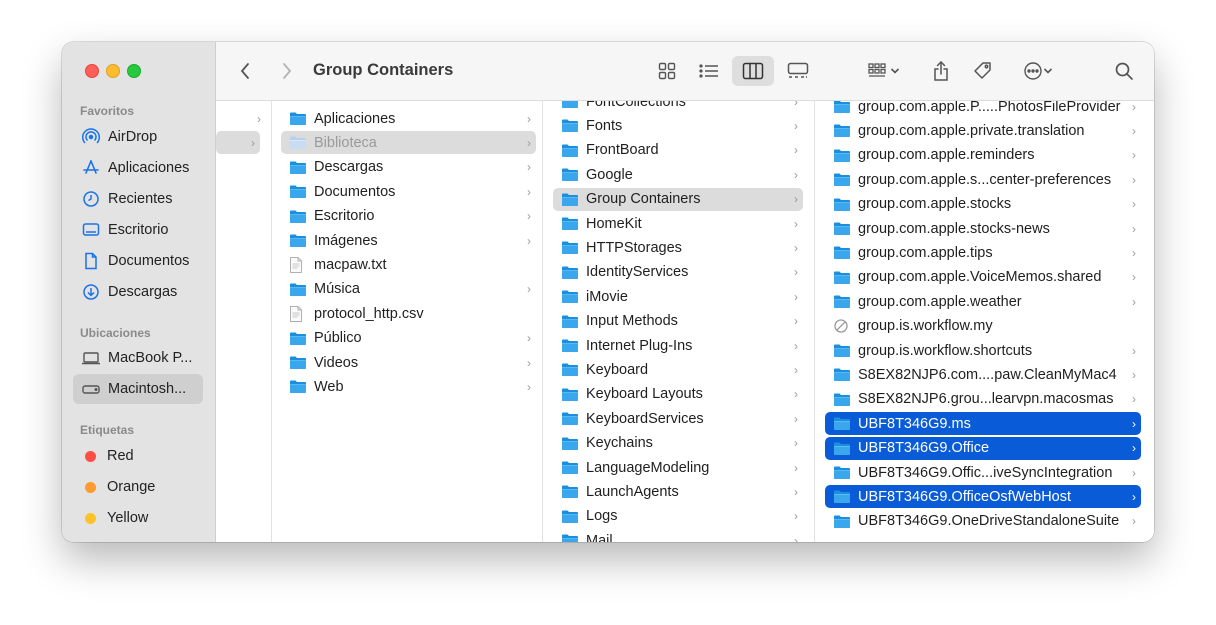  What do you see at coordinates (138, 456) in the screenshot?
I see `sidebar-tag-red: Red` at bounding box center [138, 456].